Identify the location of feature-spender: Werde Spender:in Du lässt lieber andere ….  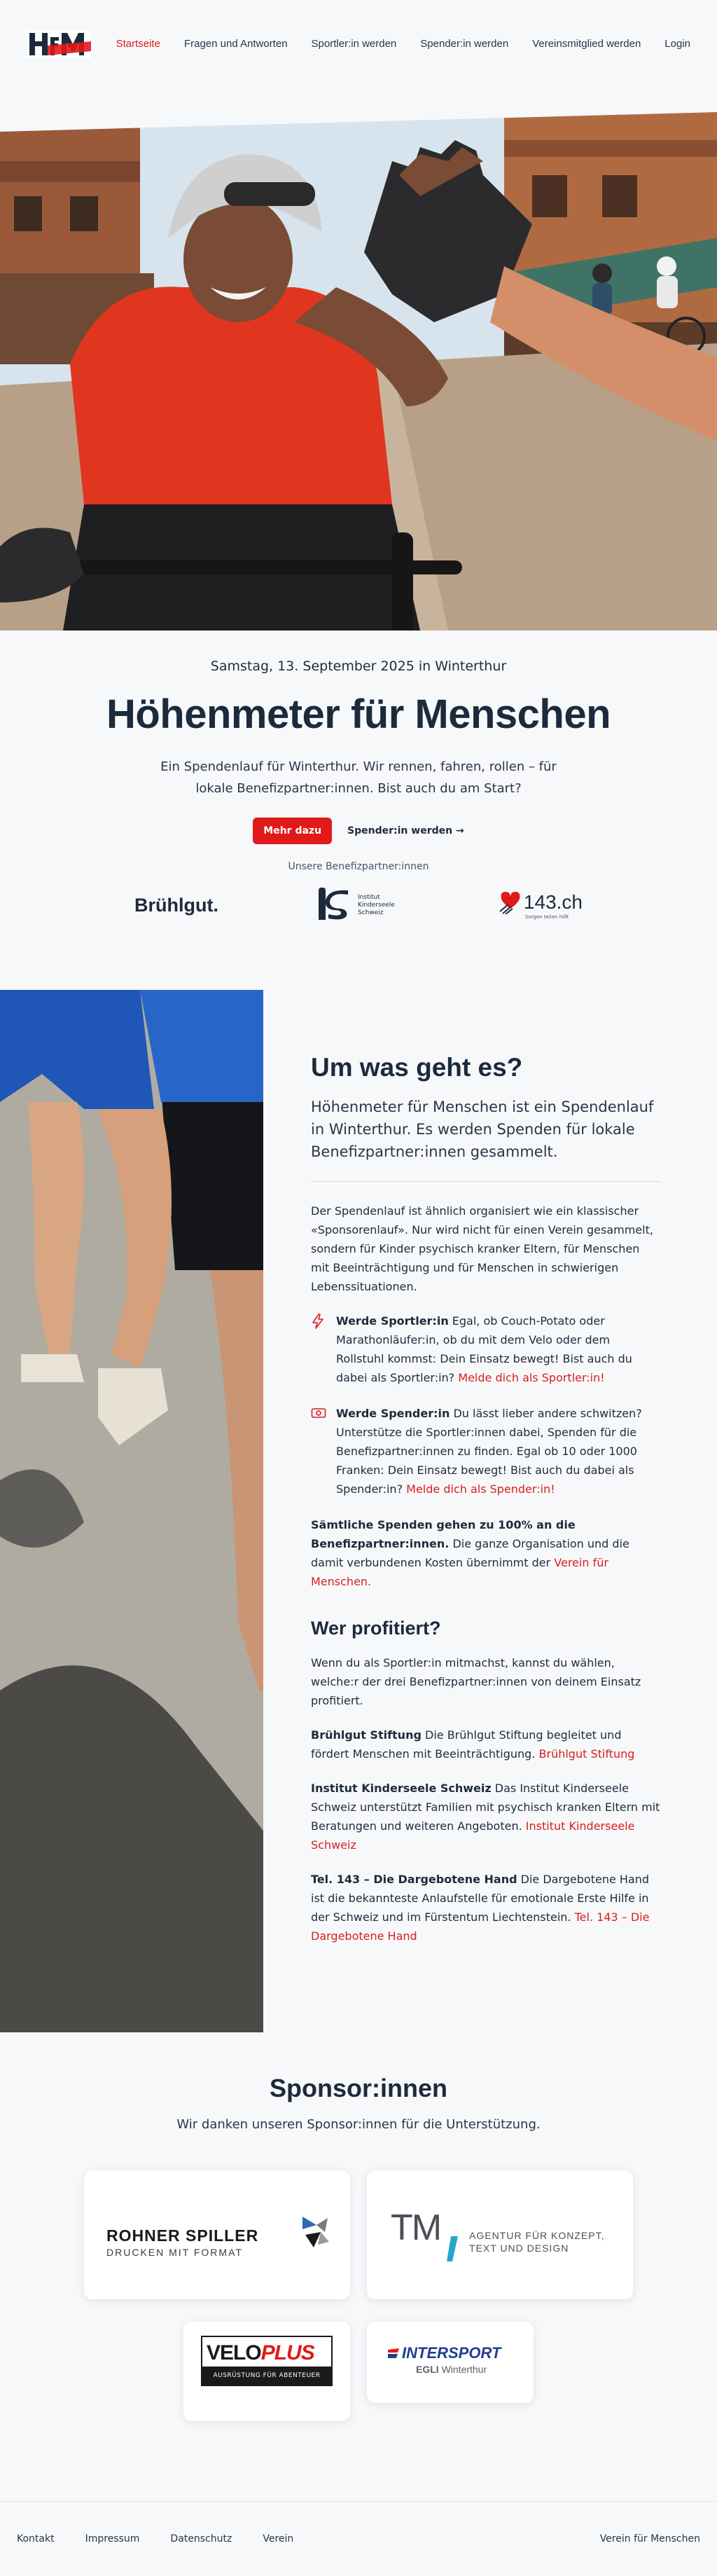
(486, 1451).